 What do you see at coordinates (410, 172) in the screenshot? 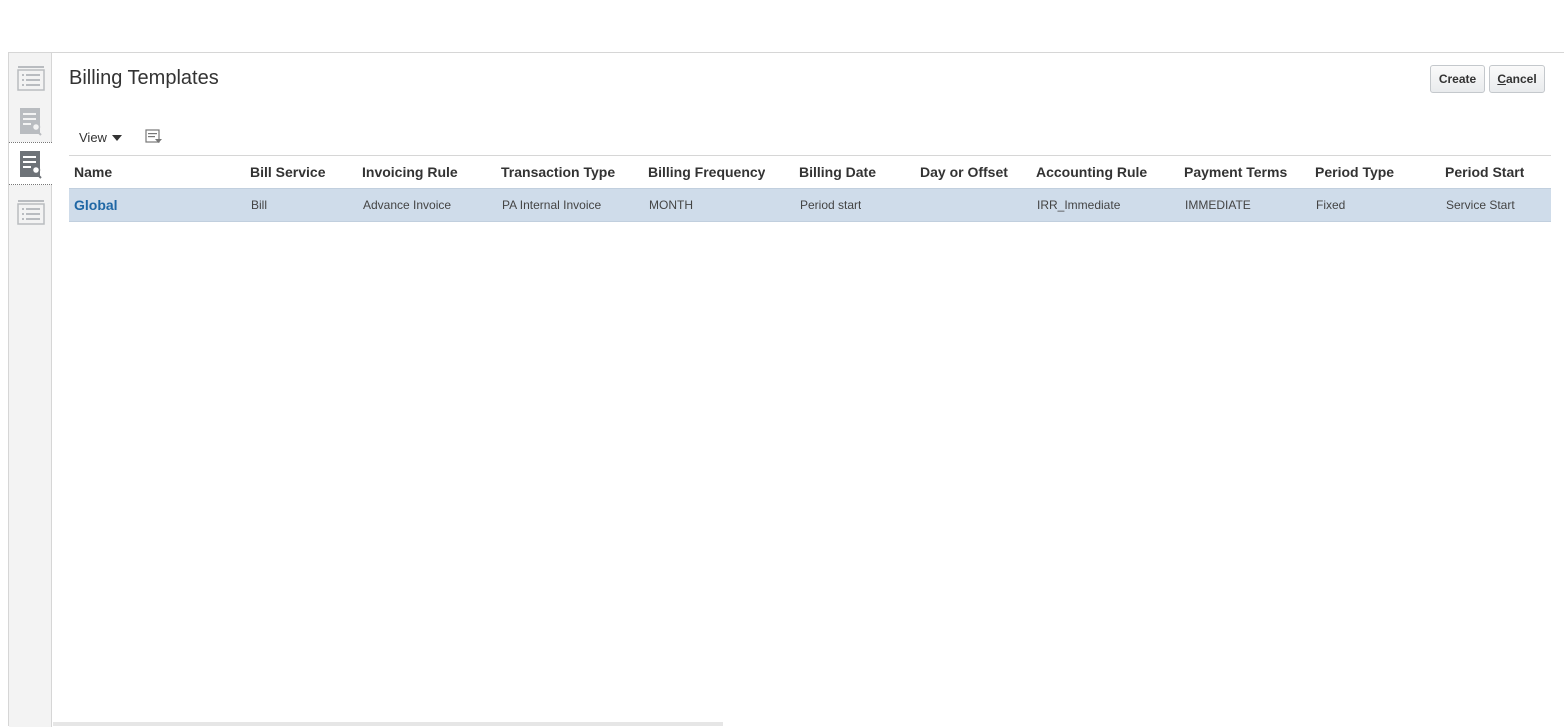
I see `column-header-invoicing-rule: Invoicing Rule` at bounding box center [410, 172].